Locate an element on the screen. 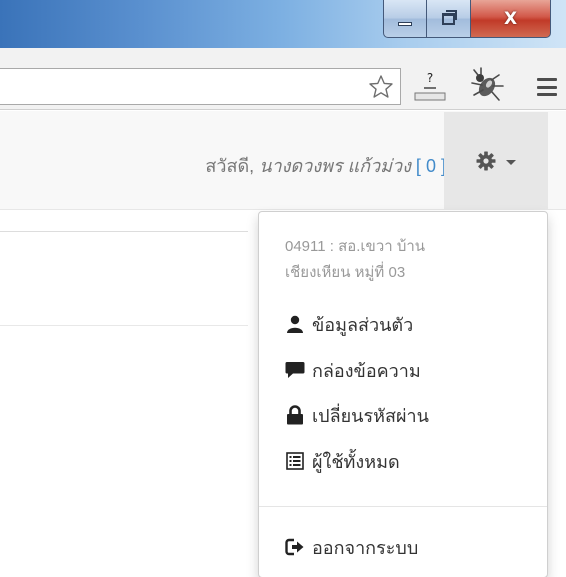 The height and width of the screenshot is (577, 566). user-icon is located at coordinates (295, 324).